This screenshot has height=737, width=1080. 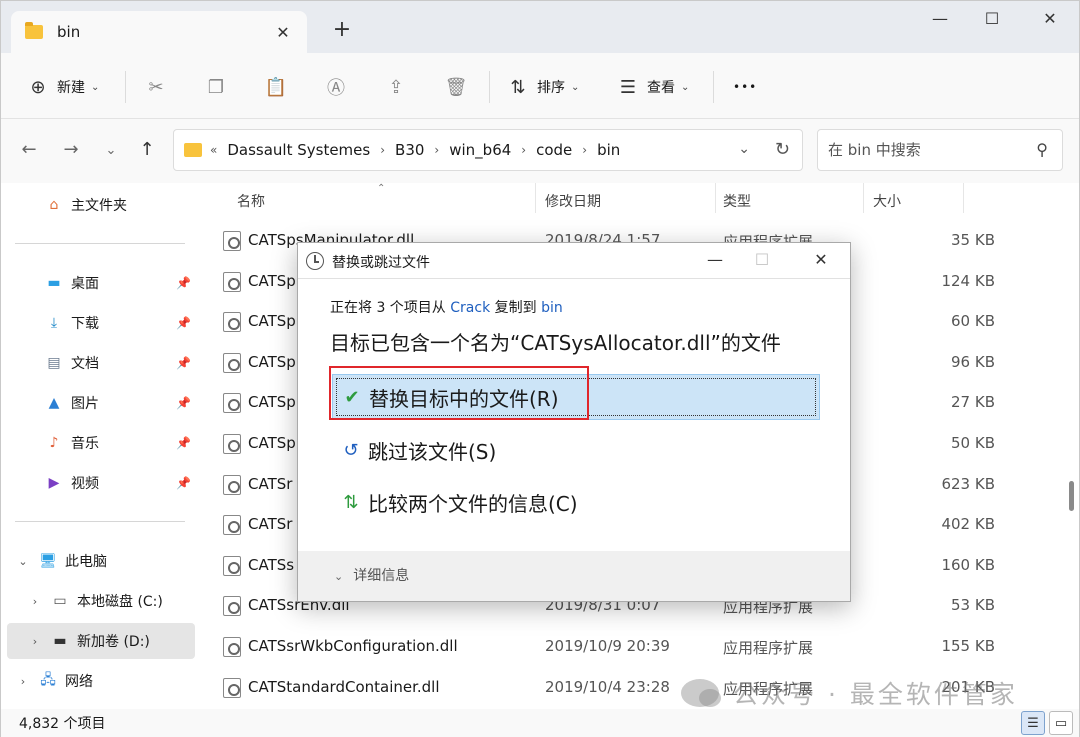 I want to click on file-size: 160 KB, so click(x=968, y=564).